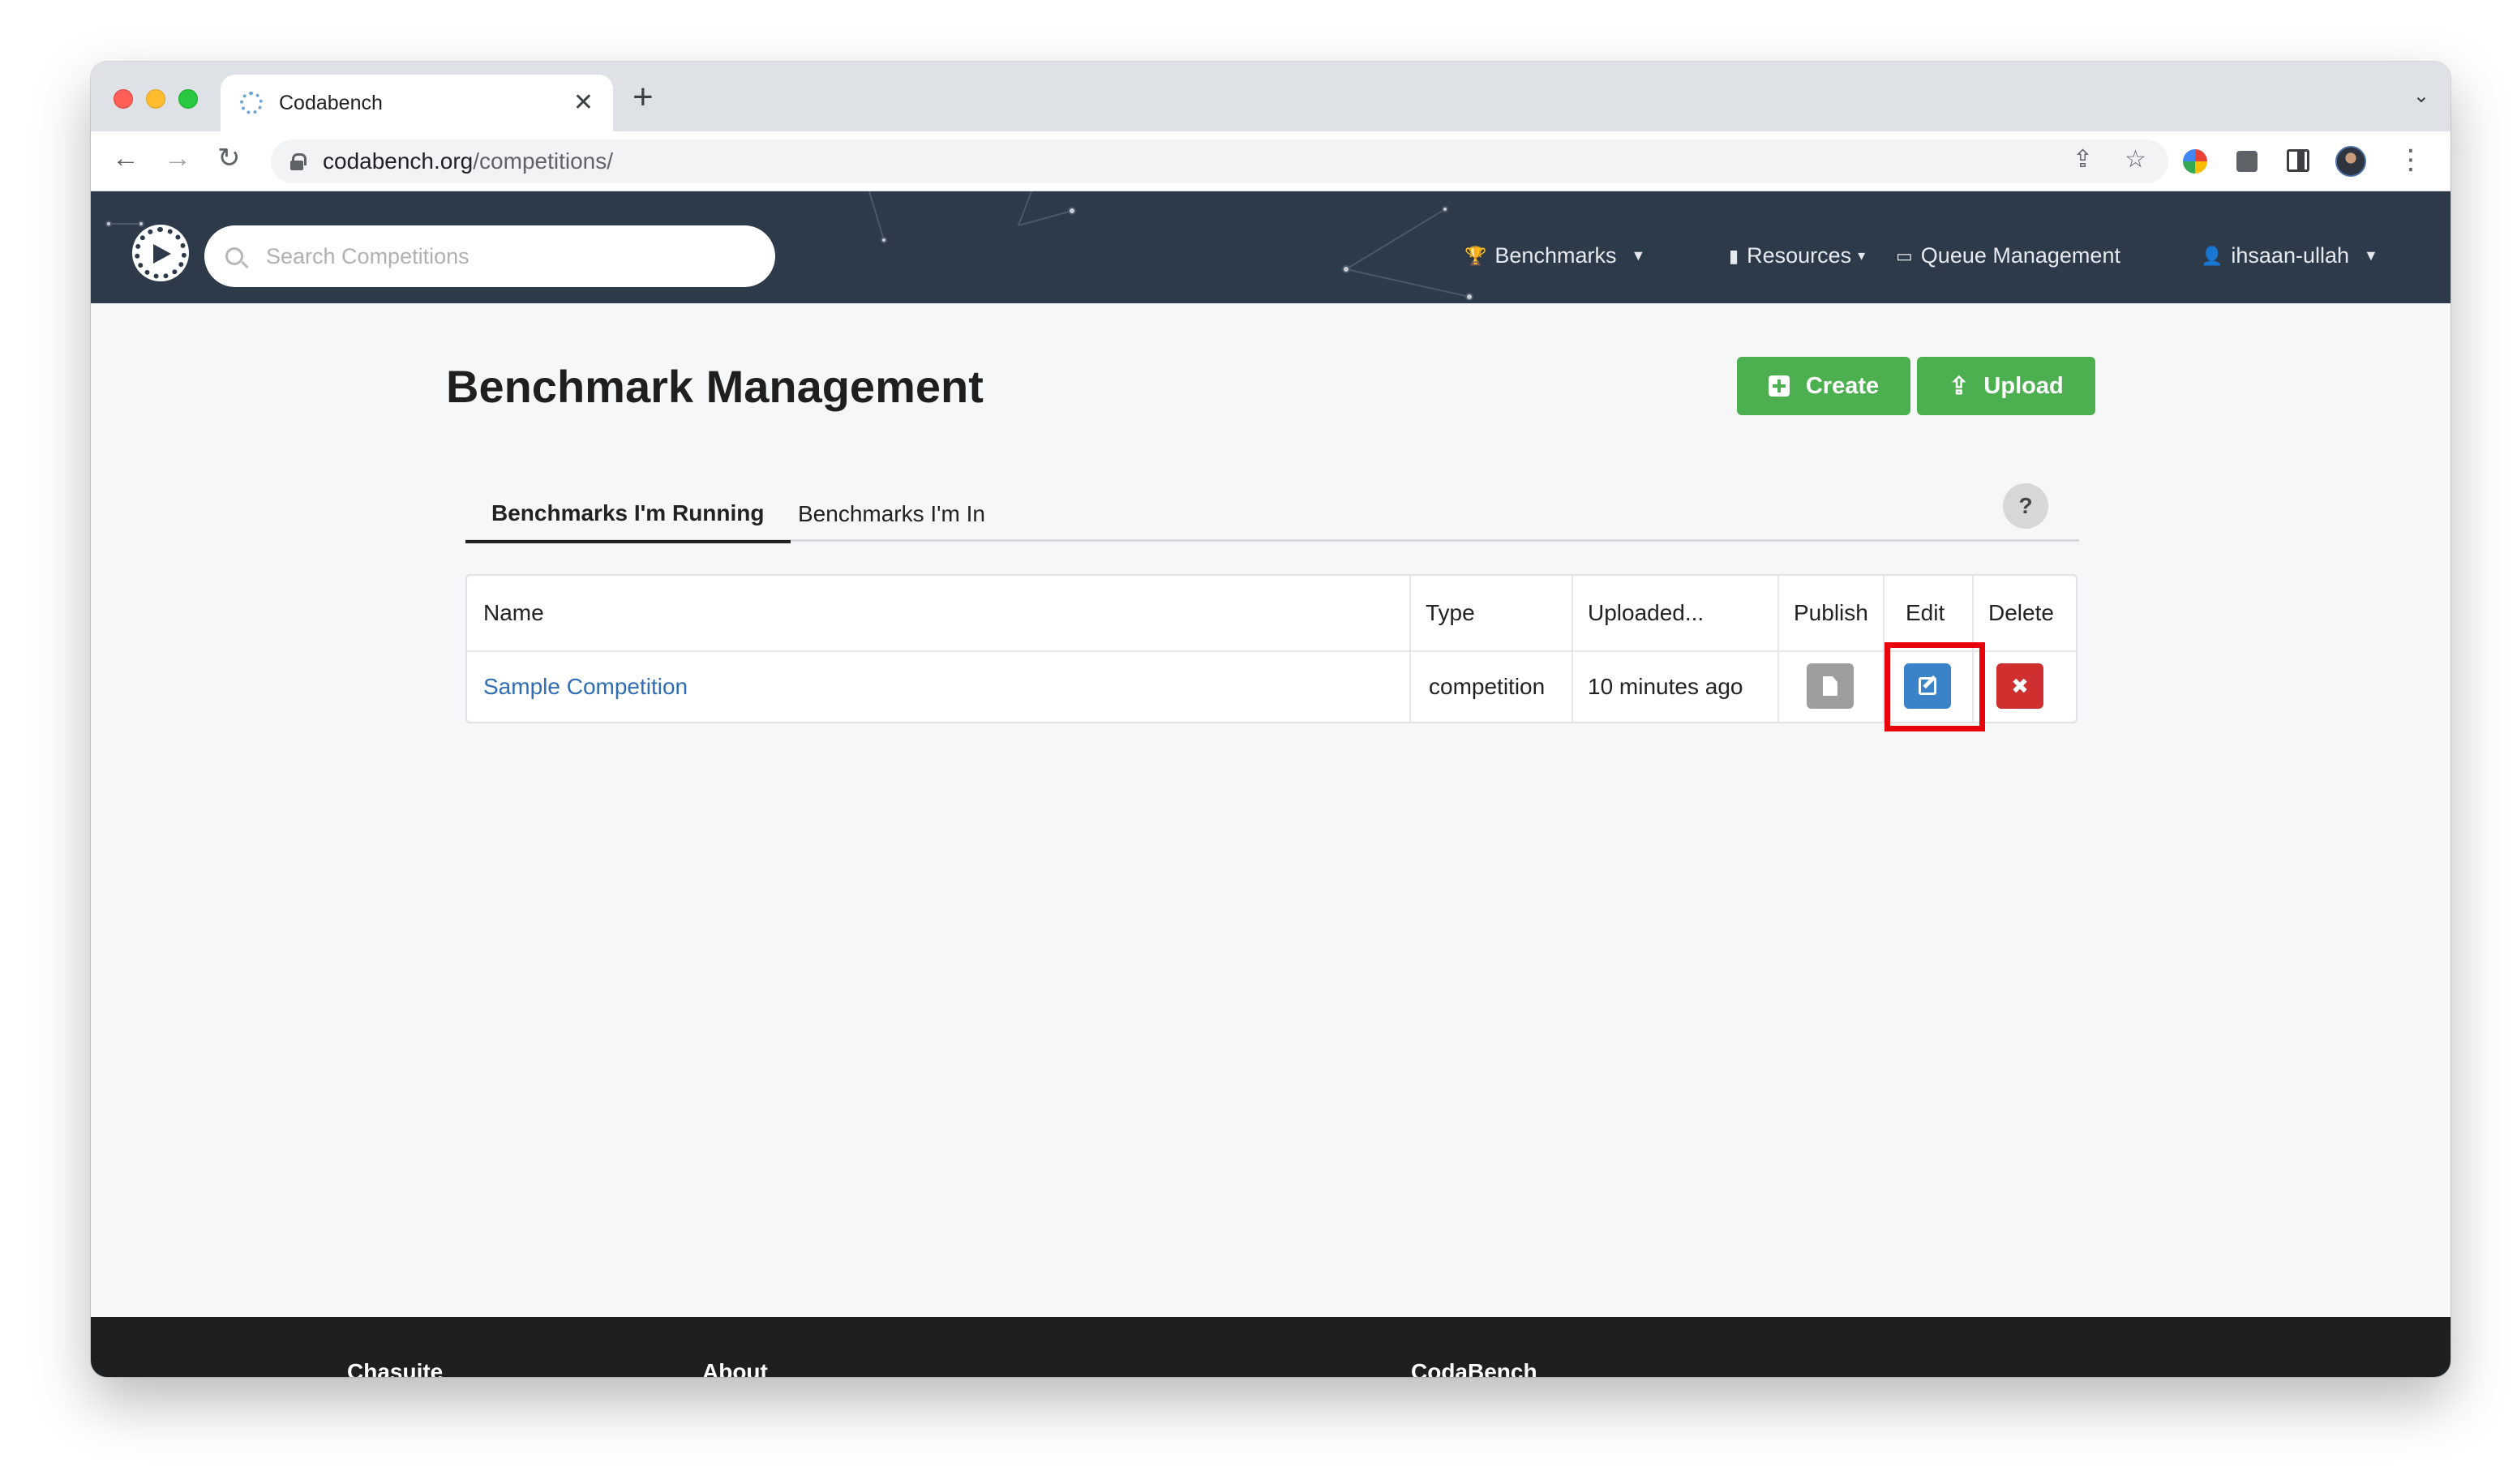  I want to click on publish-button, so click(1831, 686).